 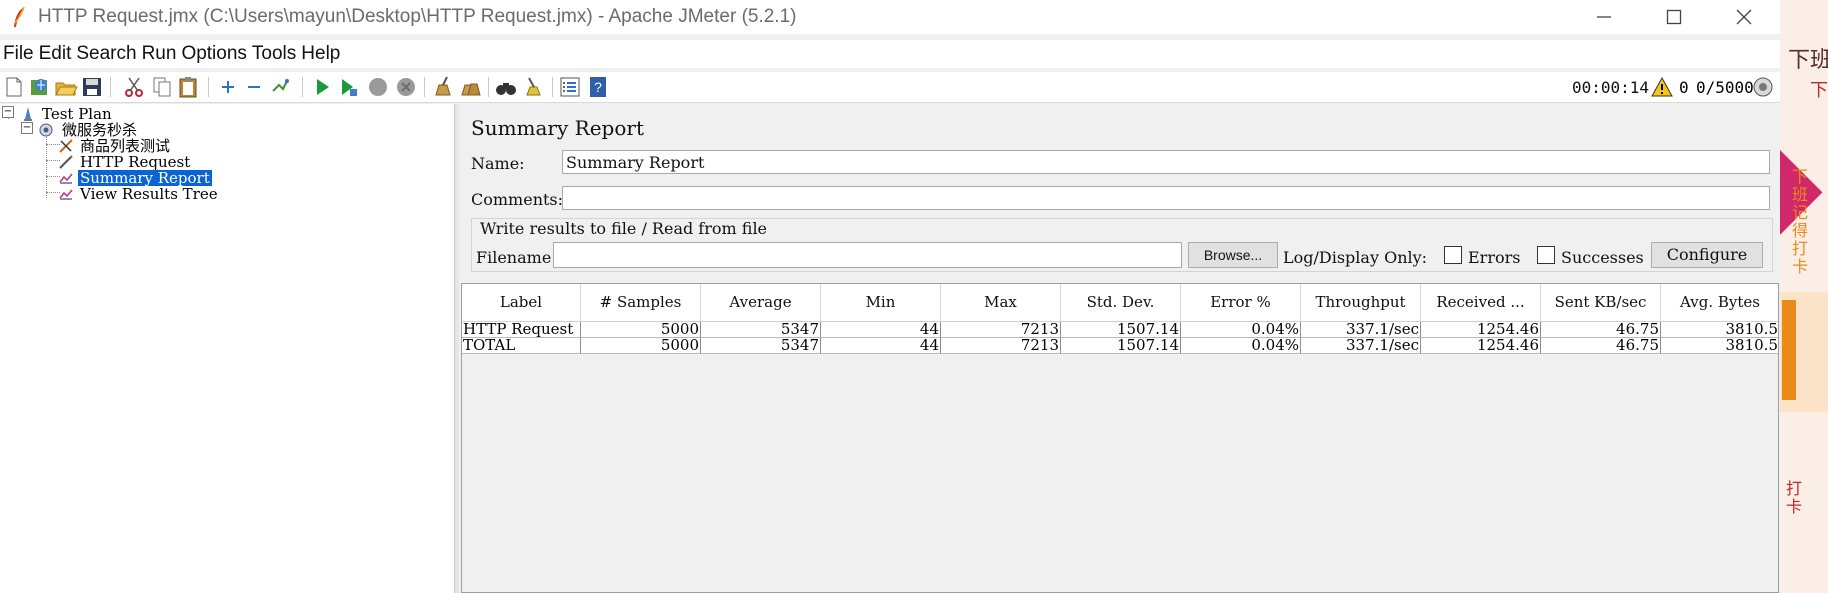 I want to click on table-cell: 0.04%, so click(x=1241, y=346).